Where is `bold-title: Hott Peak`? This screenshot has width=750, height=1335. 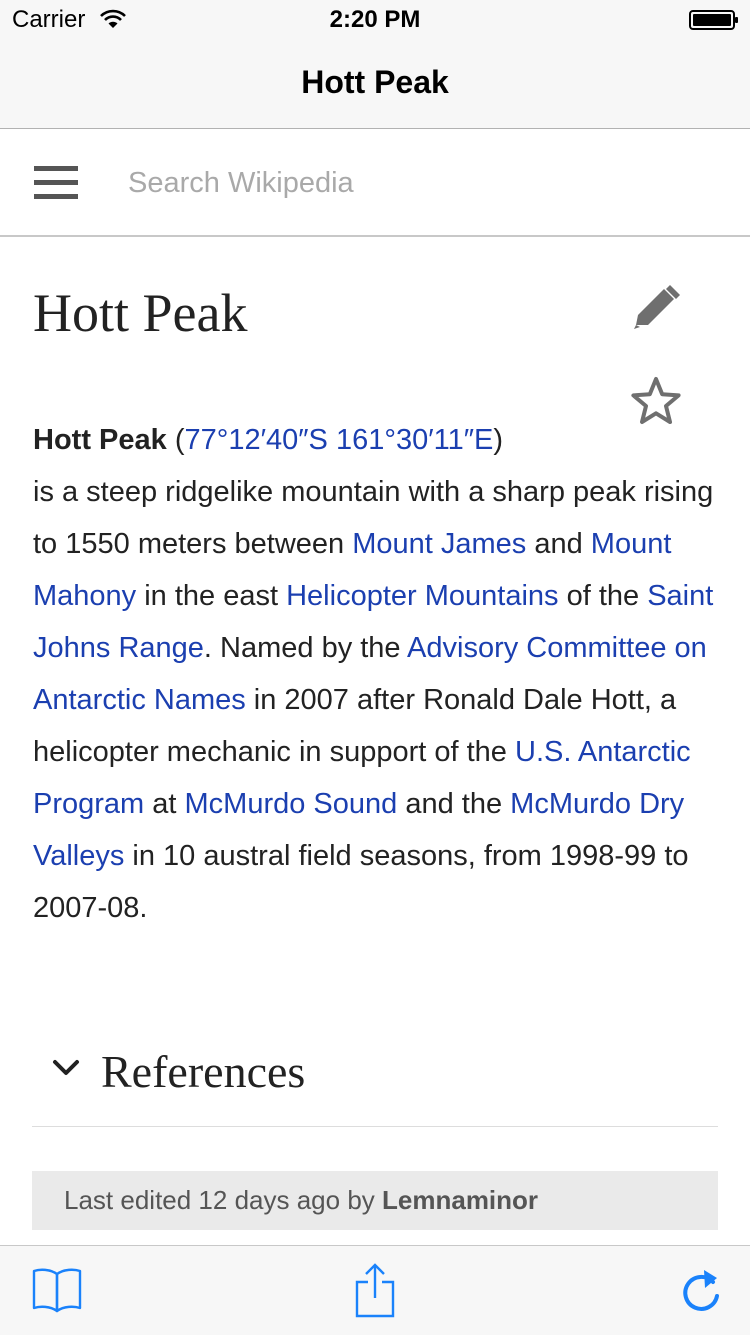 bold-title: Hott Peak is located at coordinates (100, 440).